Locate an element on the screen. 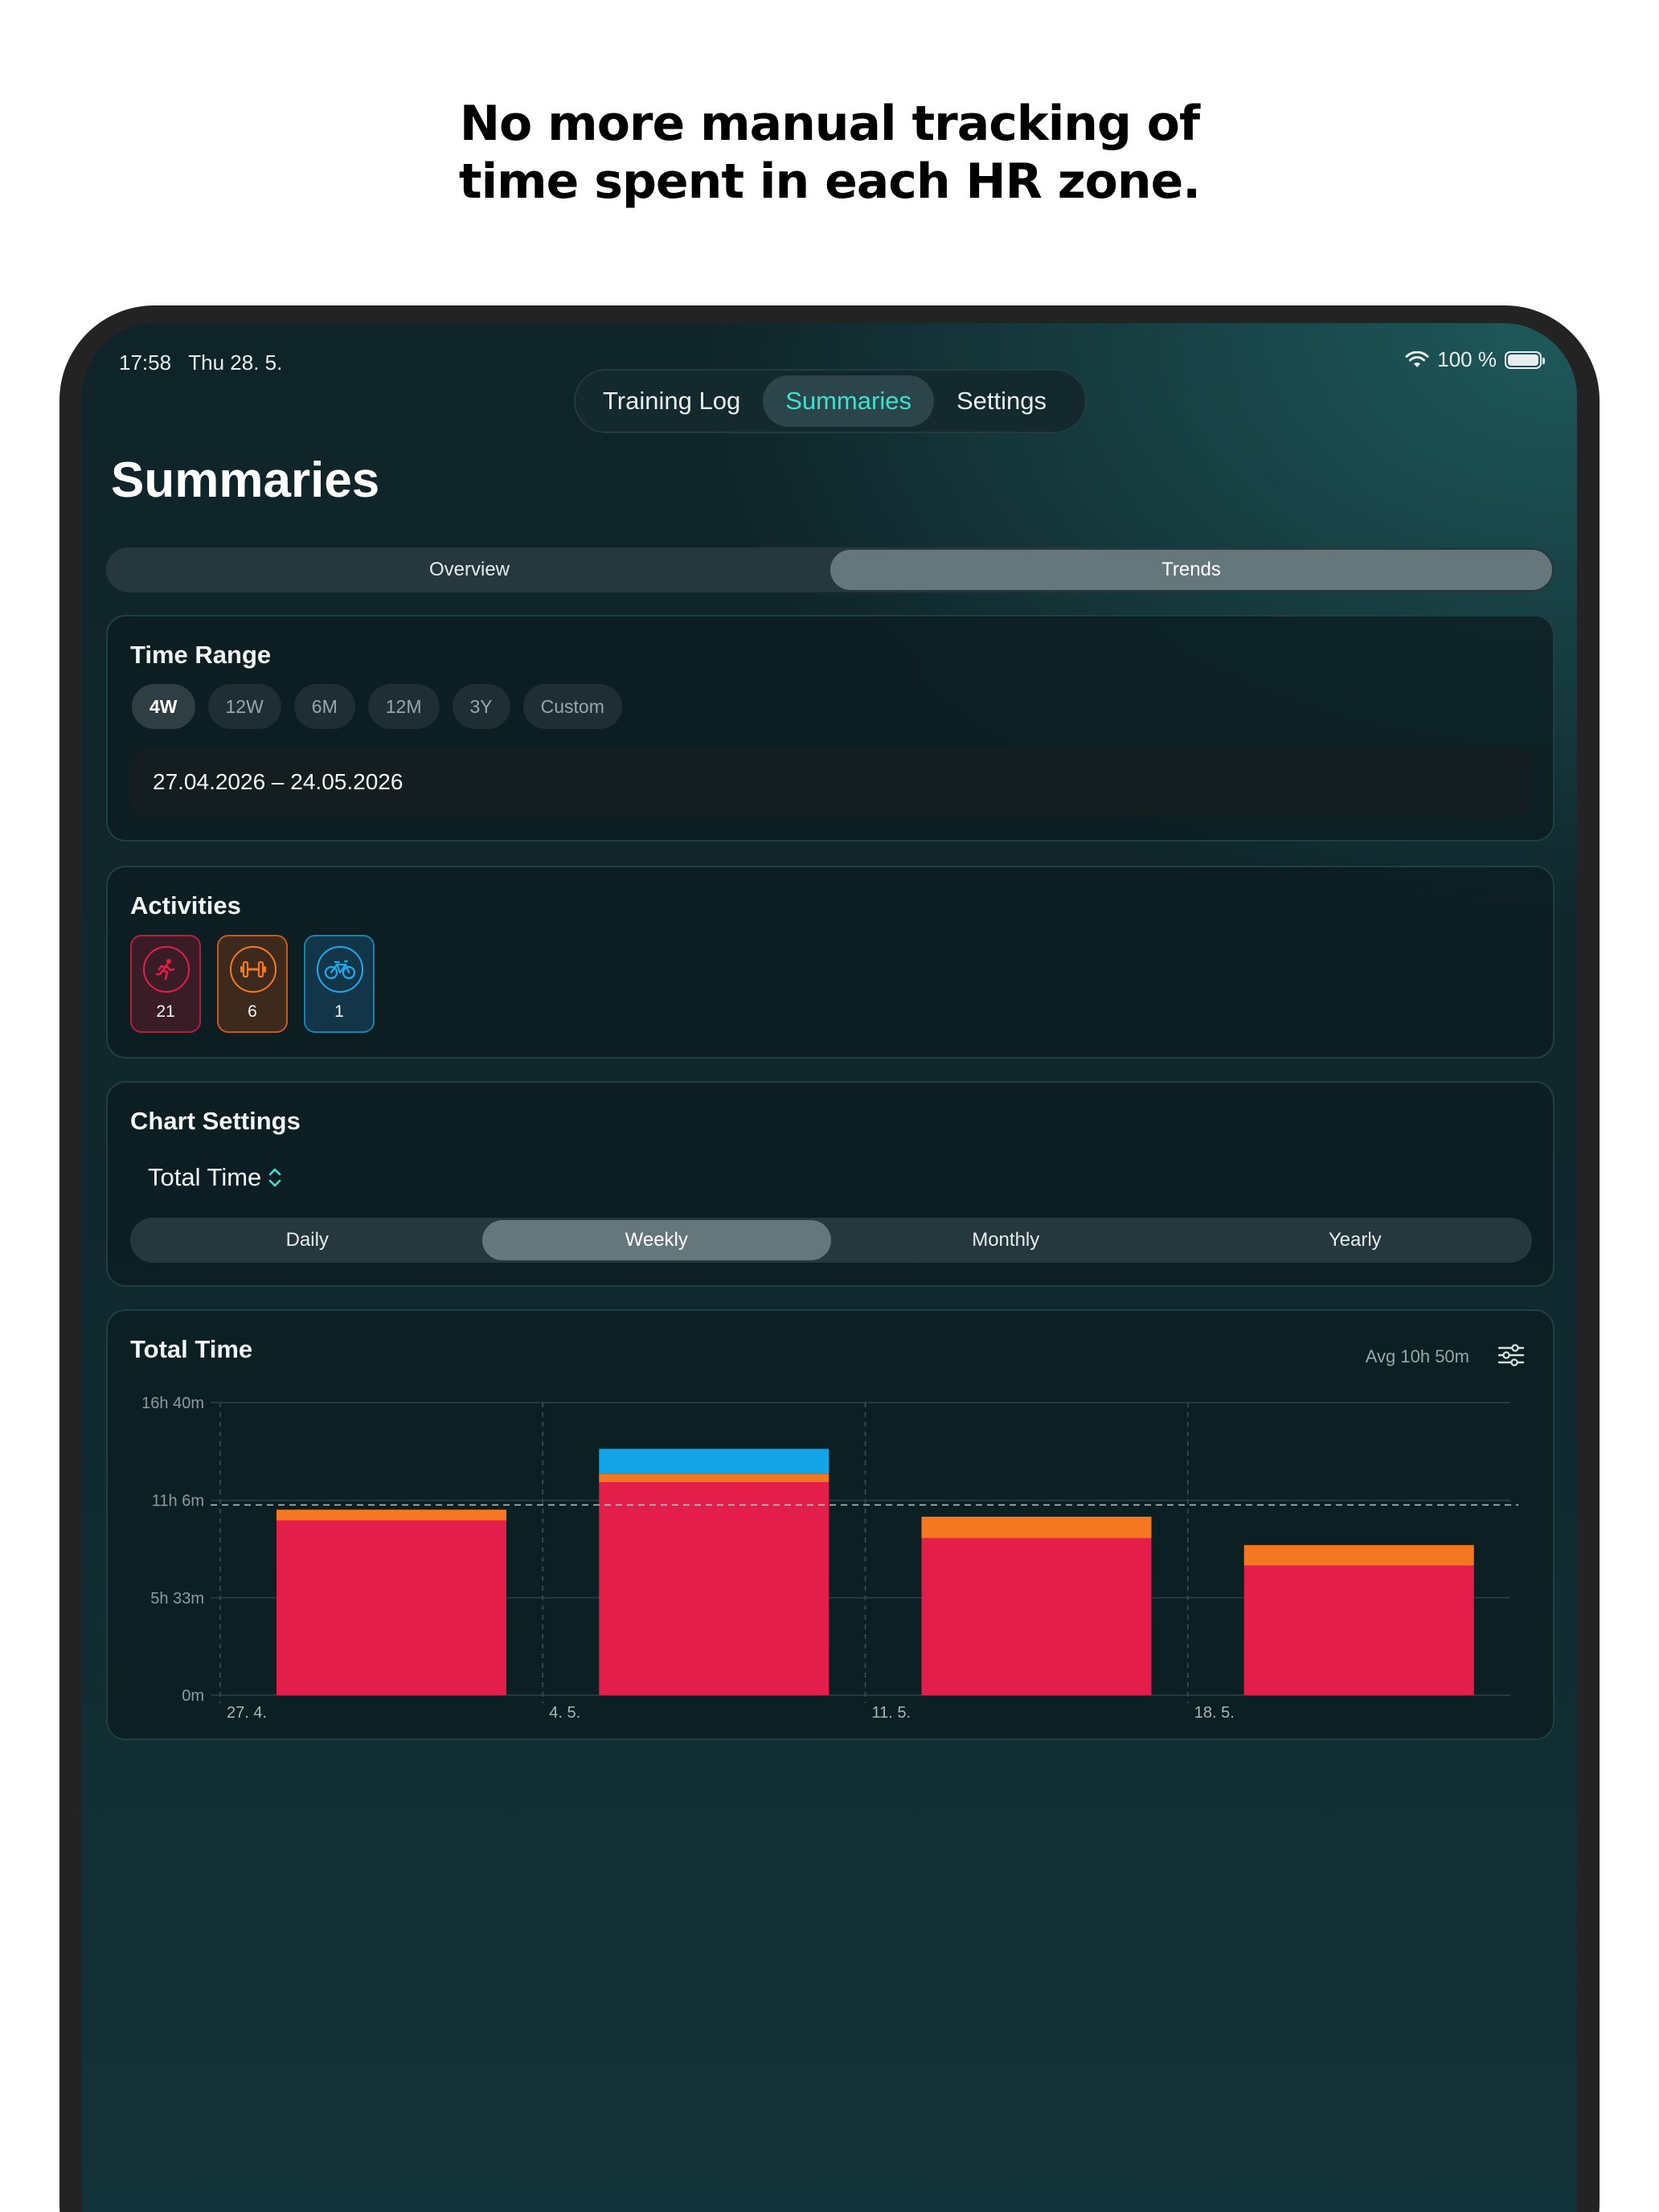 Image resolution: width=1659 pixels, height=2212 pixels. dumbbell-icon is located at coordinates (253, 970).